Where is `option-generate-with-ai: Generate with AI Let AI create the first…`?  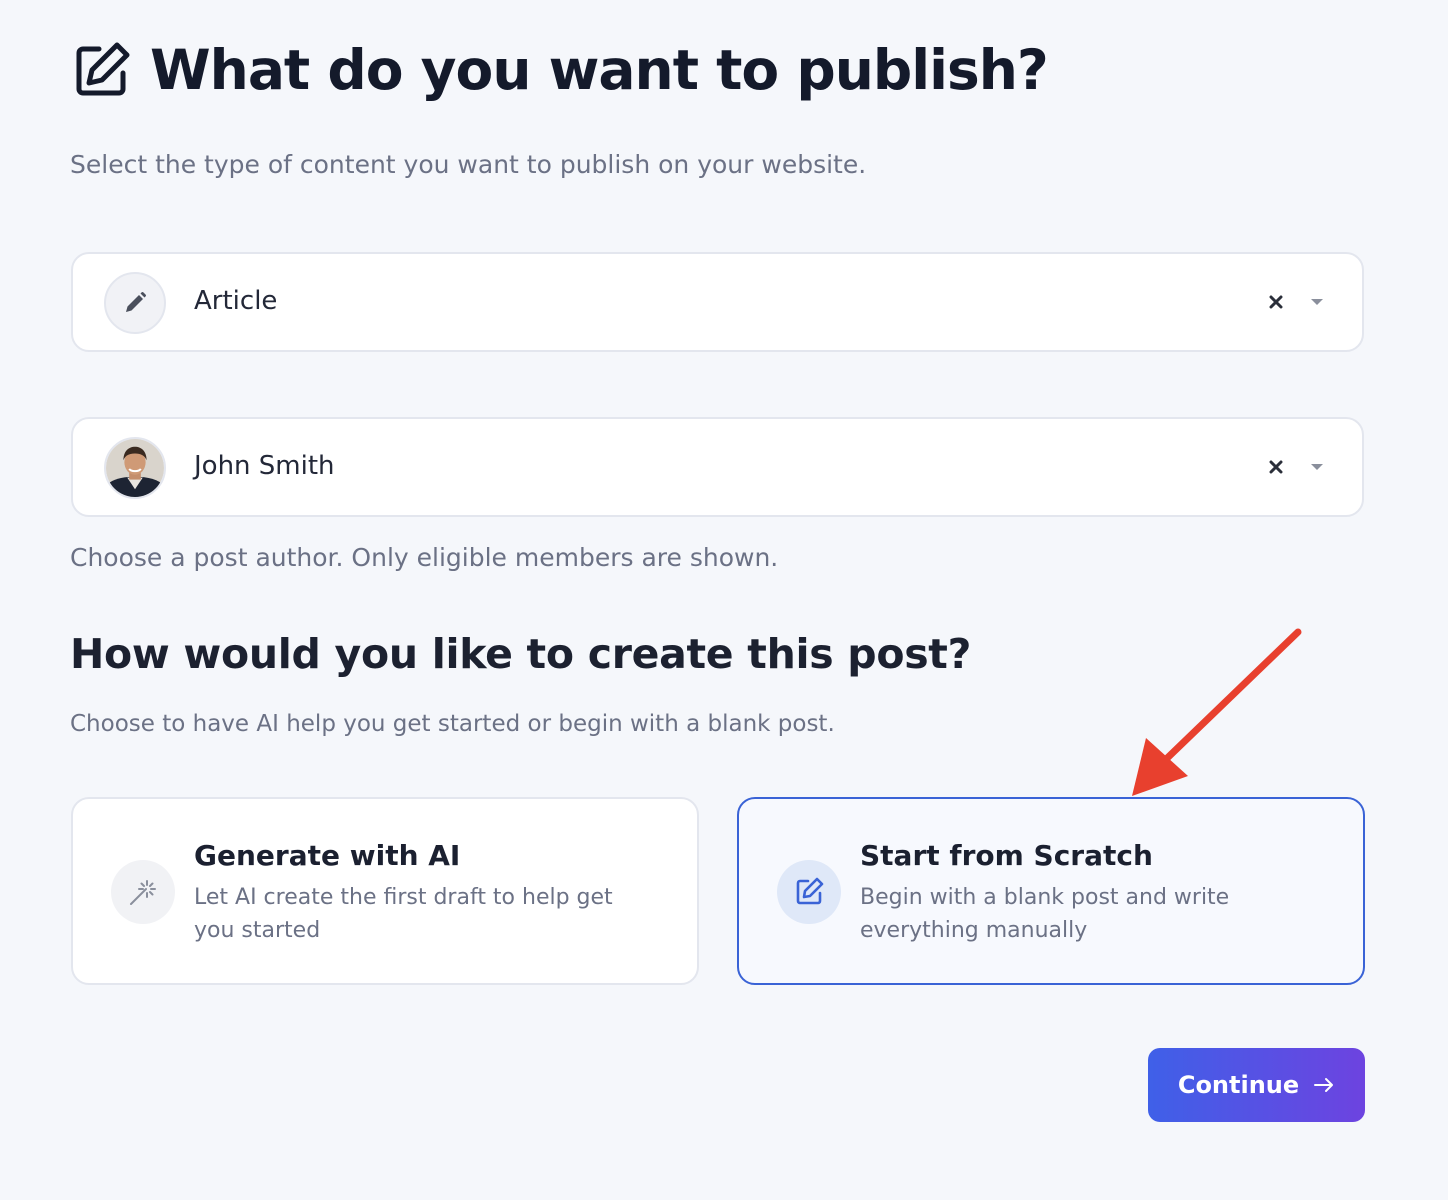
option-generate-with-ai: Generate with AI Let AI create the first… is located at coordinates (385, 891).